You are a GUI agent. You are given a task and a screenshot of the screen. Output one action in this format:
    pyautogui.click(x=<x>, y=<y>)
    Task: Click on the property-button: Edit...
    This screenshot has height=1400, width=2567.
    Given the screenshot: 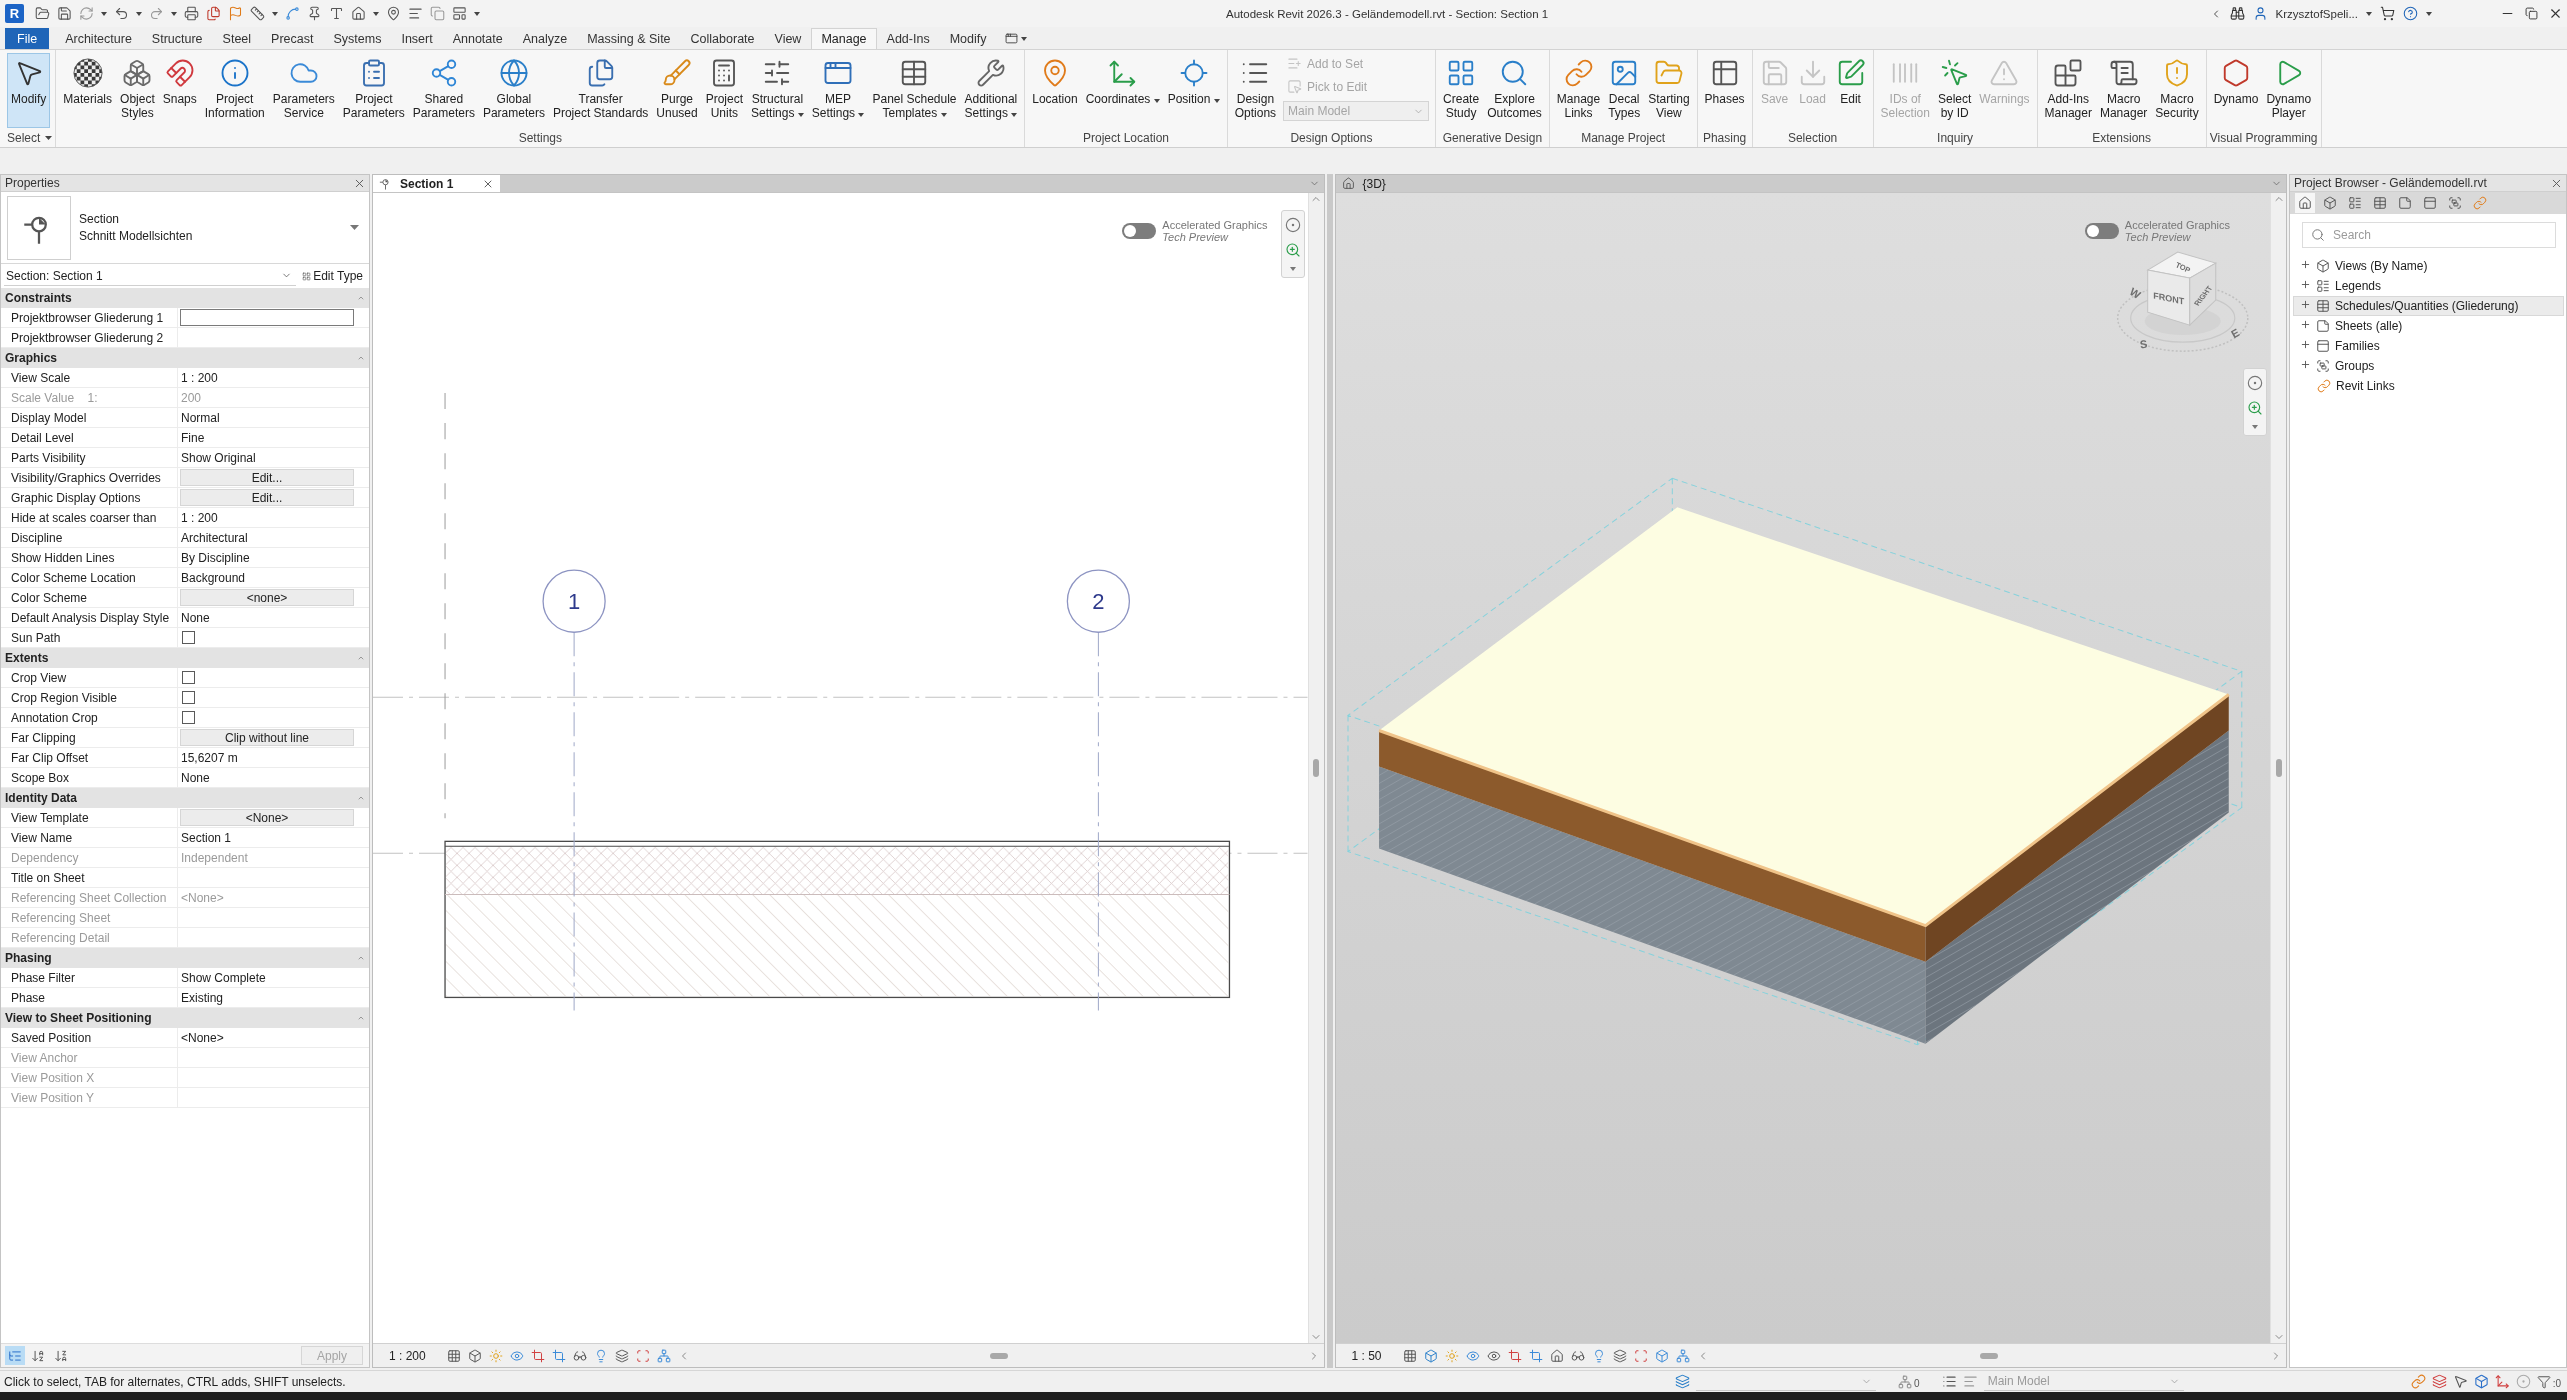 What is the action you would take?
    pyautogui.click(x=267, y=497)
    